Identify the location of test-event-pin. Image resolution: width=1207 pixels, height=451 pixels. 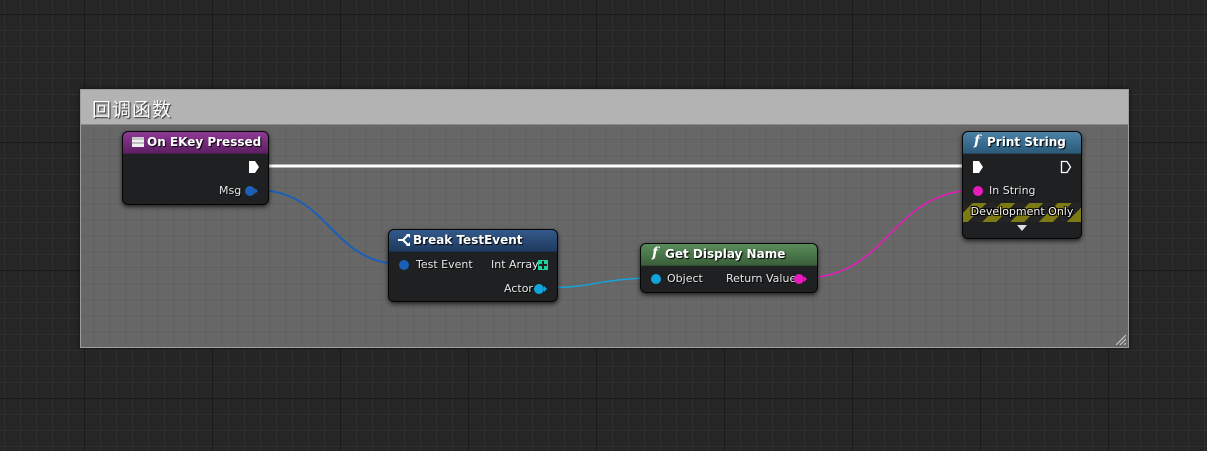
(405, 265).